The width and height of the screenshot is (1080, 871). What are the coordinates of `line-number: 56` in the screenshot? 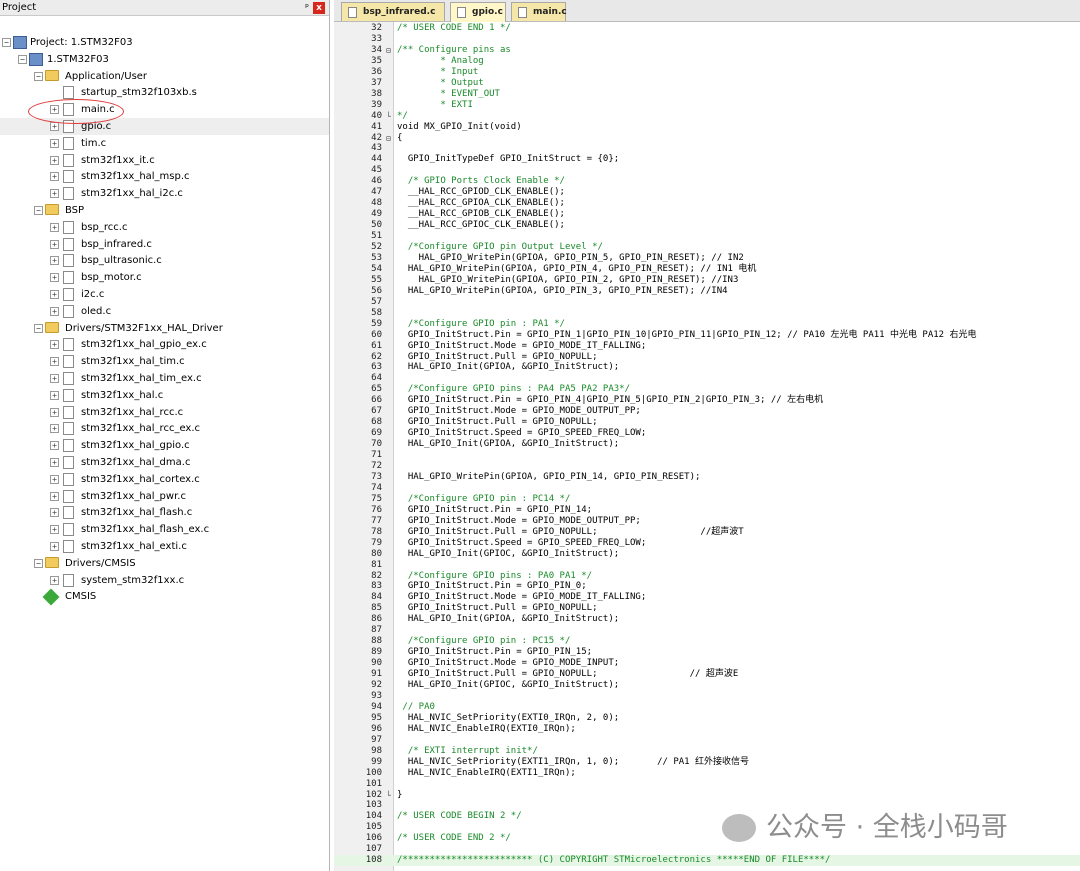 It's located at (376, 290).